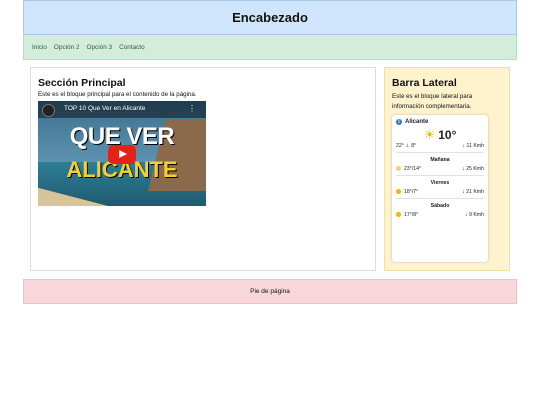  I want to click on day-forecast-row: 17°/8° ↓ 9 Kmh, so click(440, 215).